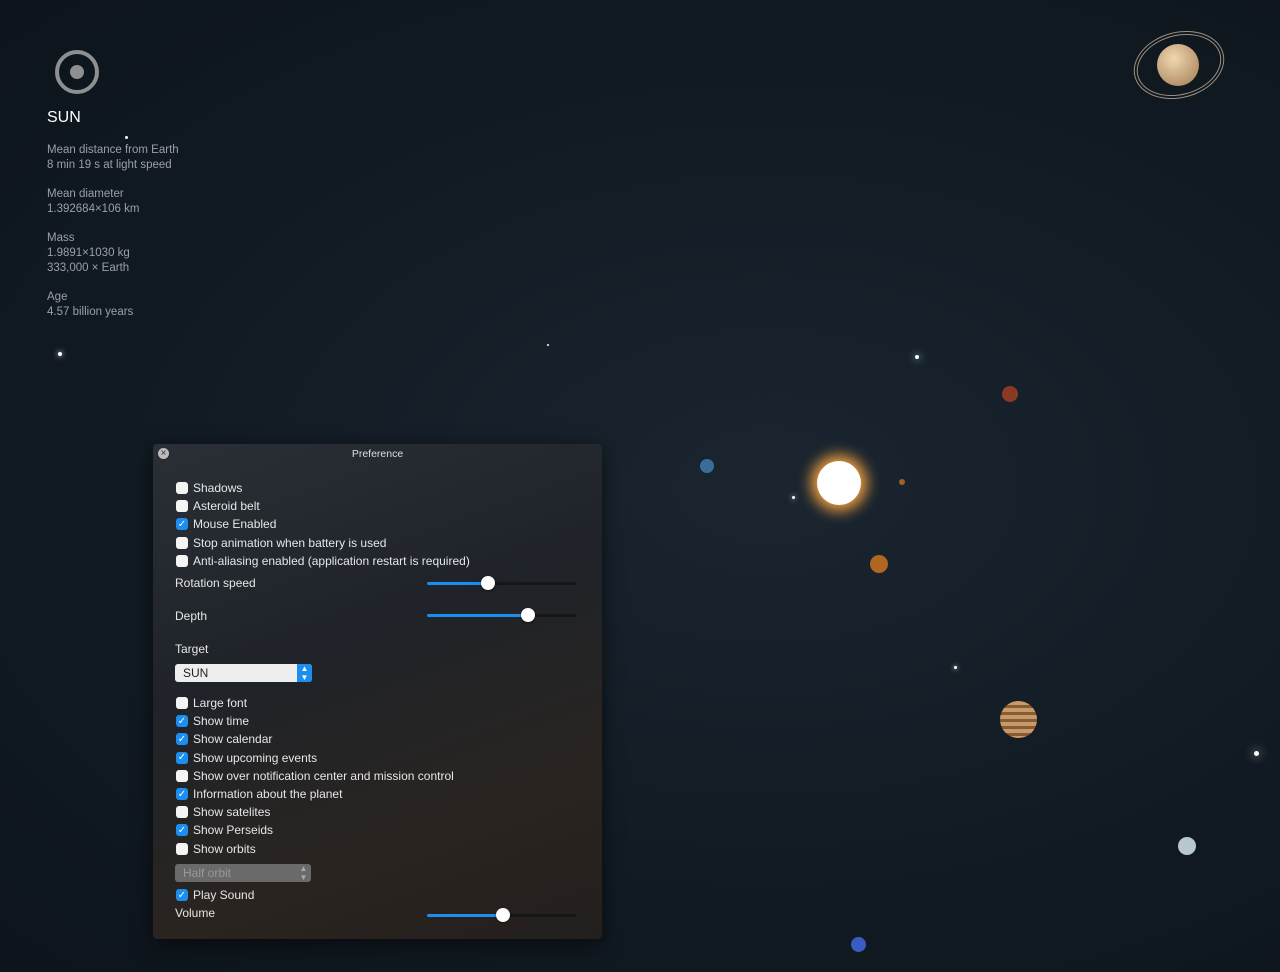 The height and width of the screenshot is (972, 1280). I want to click on checkbox-mouse-enabled: ✓ Mouse Enabled, so click(226, 524).